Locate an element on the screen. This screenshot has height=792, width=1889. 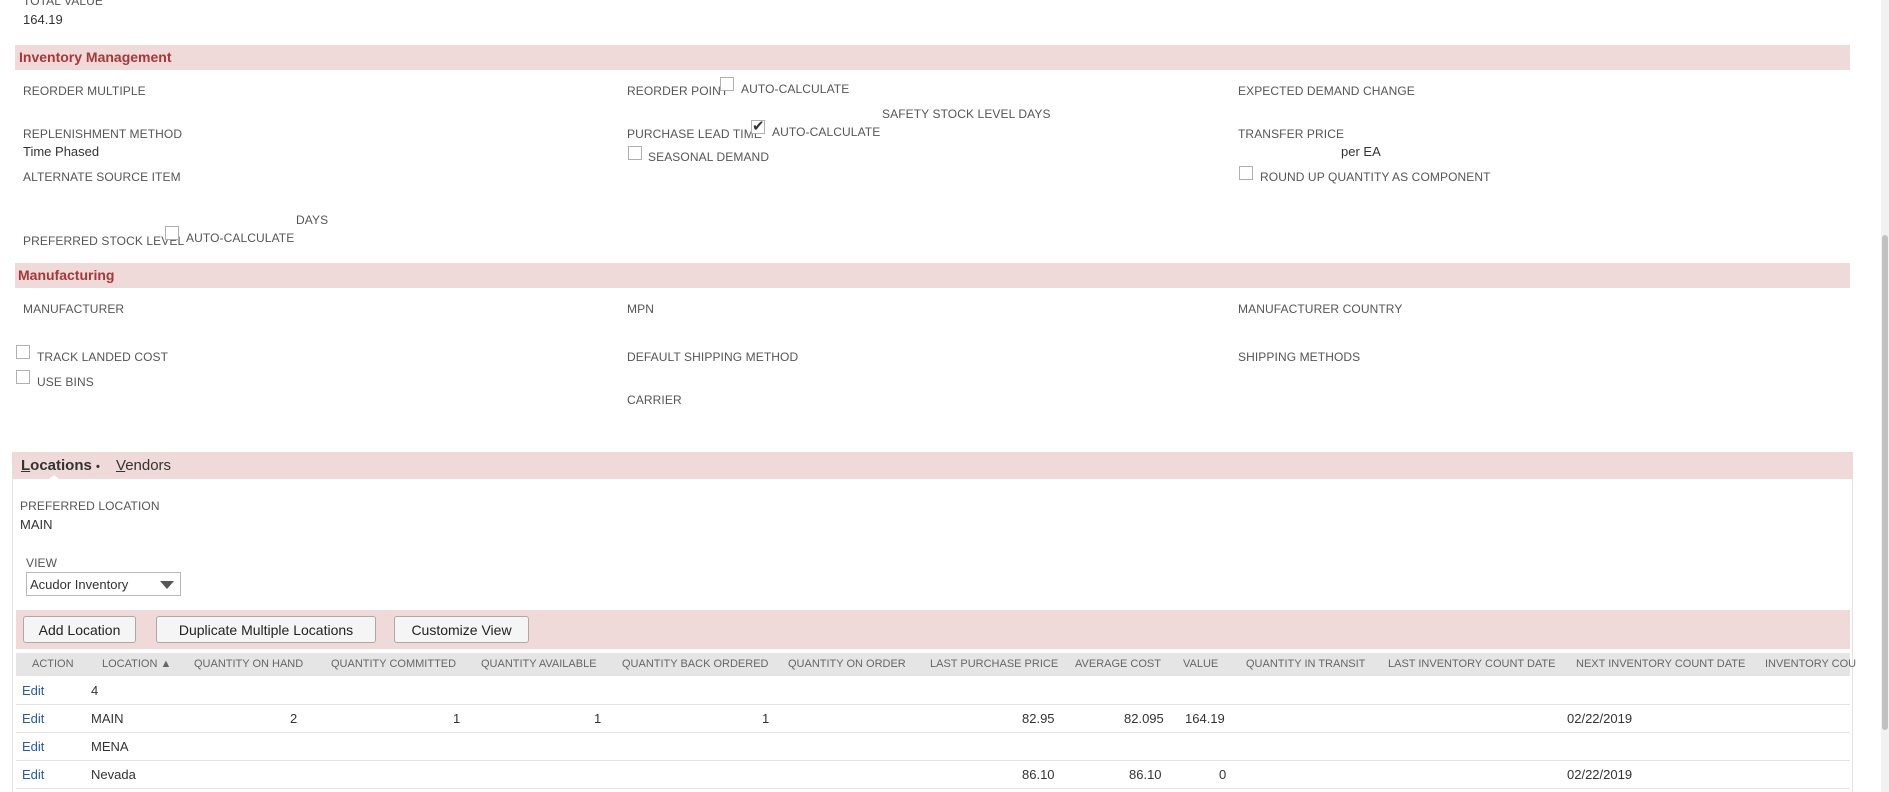
row-quantity-available: 1 is located at coordinates (598, 718).